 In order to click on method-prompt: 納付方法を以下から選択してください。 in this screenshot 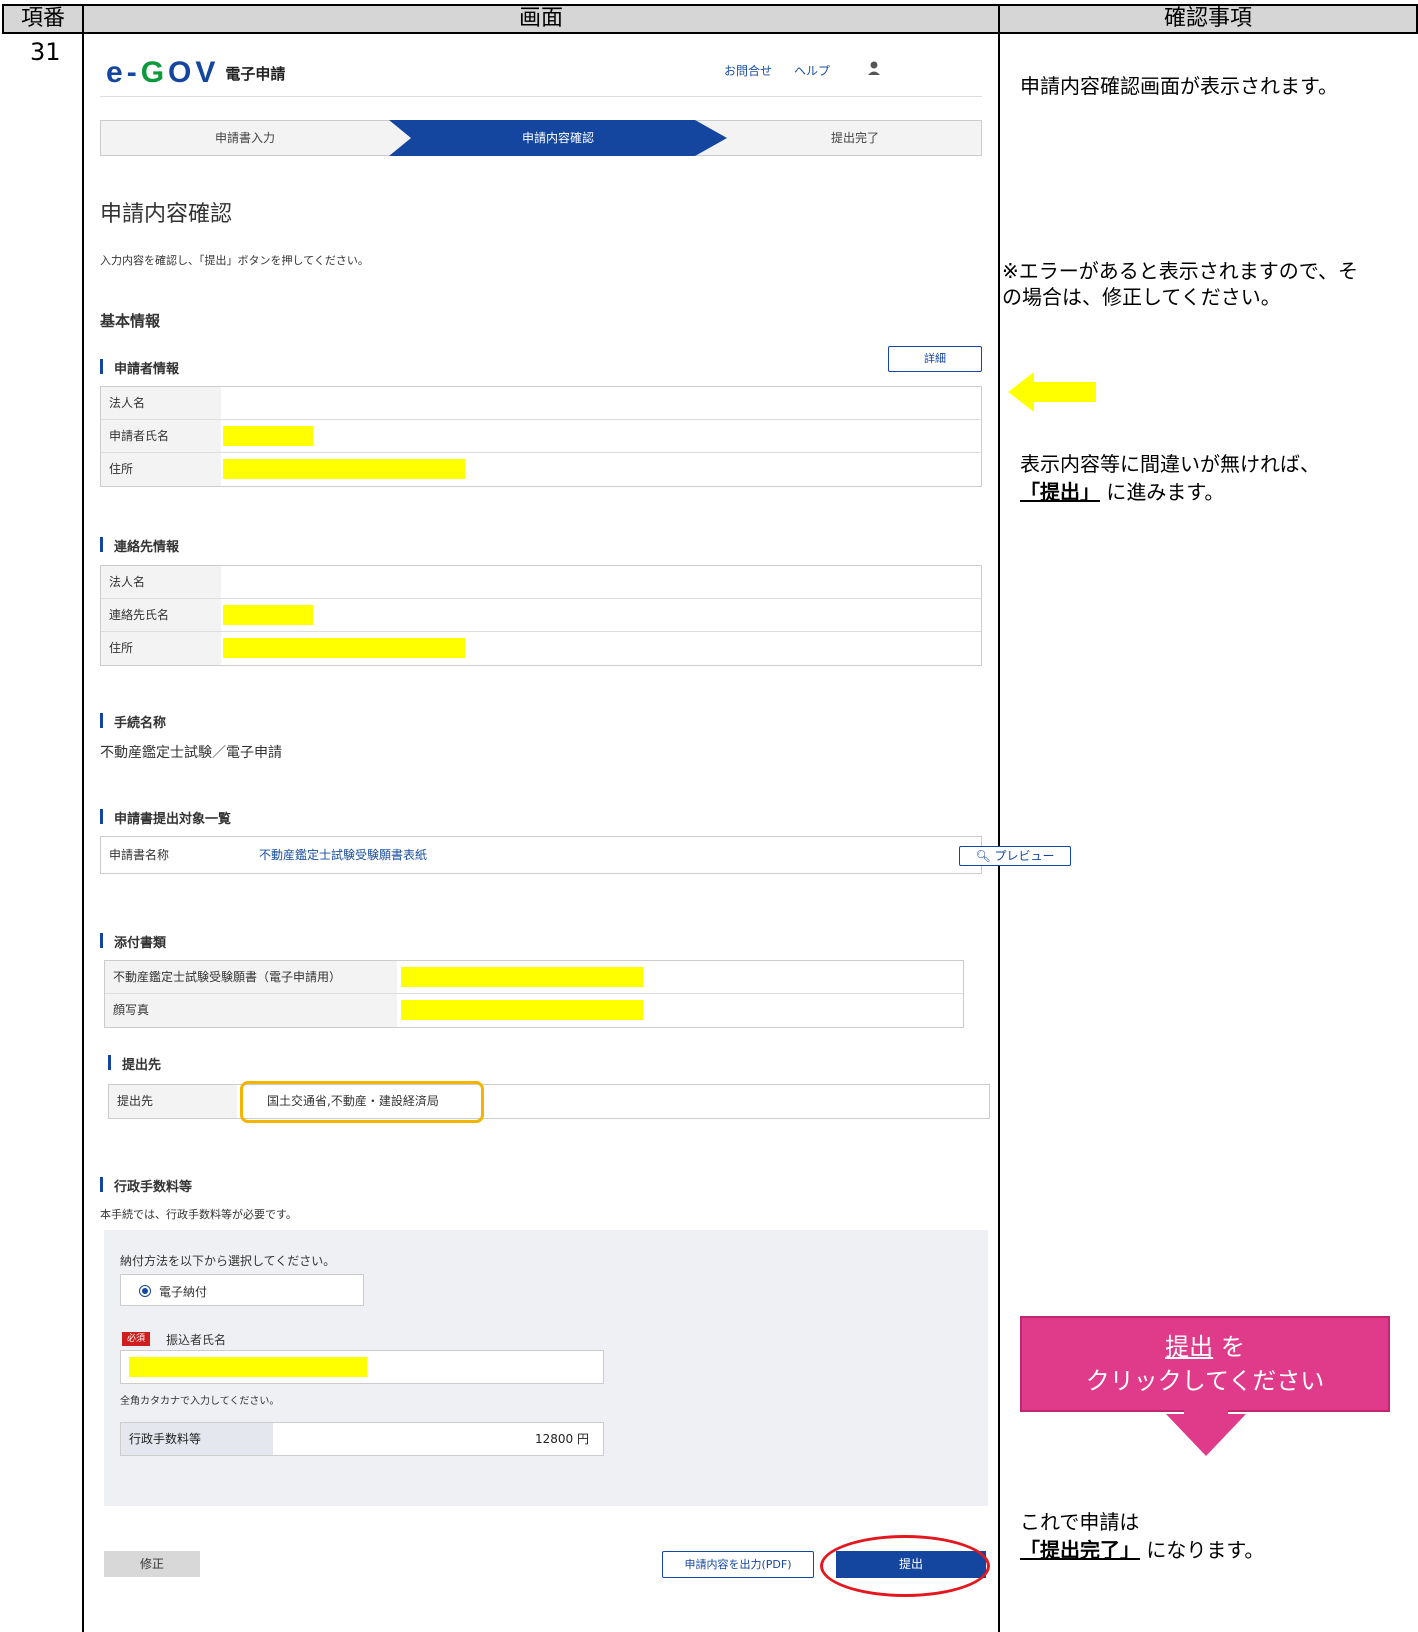, I will do `click(228, 1261)`.